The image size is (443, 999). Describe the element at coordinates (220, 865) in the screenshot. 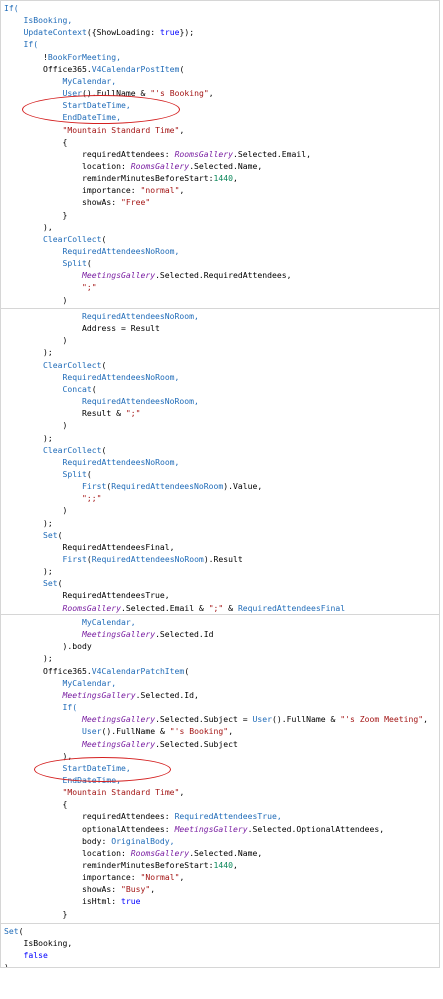

I see `code-line: reminderMinutesBeforeStart:1440,` at that location.